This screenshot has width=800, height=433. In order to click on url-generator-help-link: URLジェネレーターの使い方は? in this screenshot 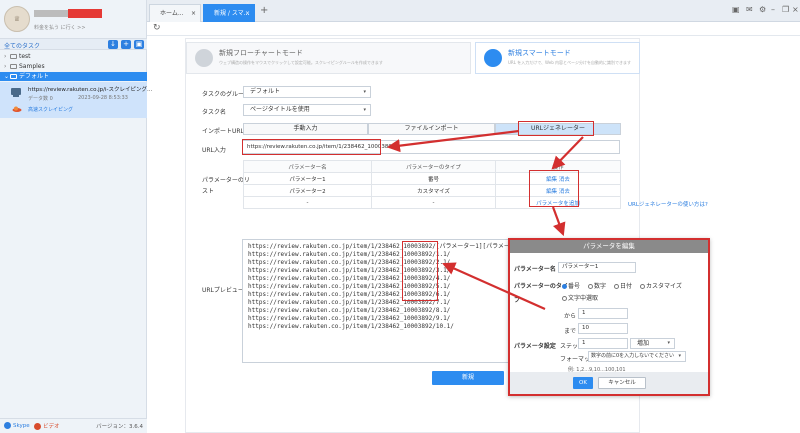, I will do `click(668, 204)`.